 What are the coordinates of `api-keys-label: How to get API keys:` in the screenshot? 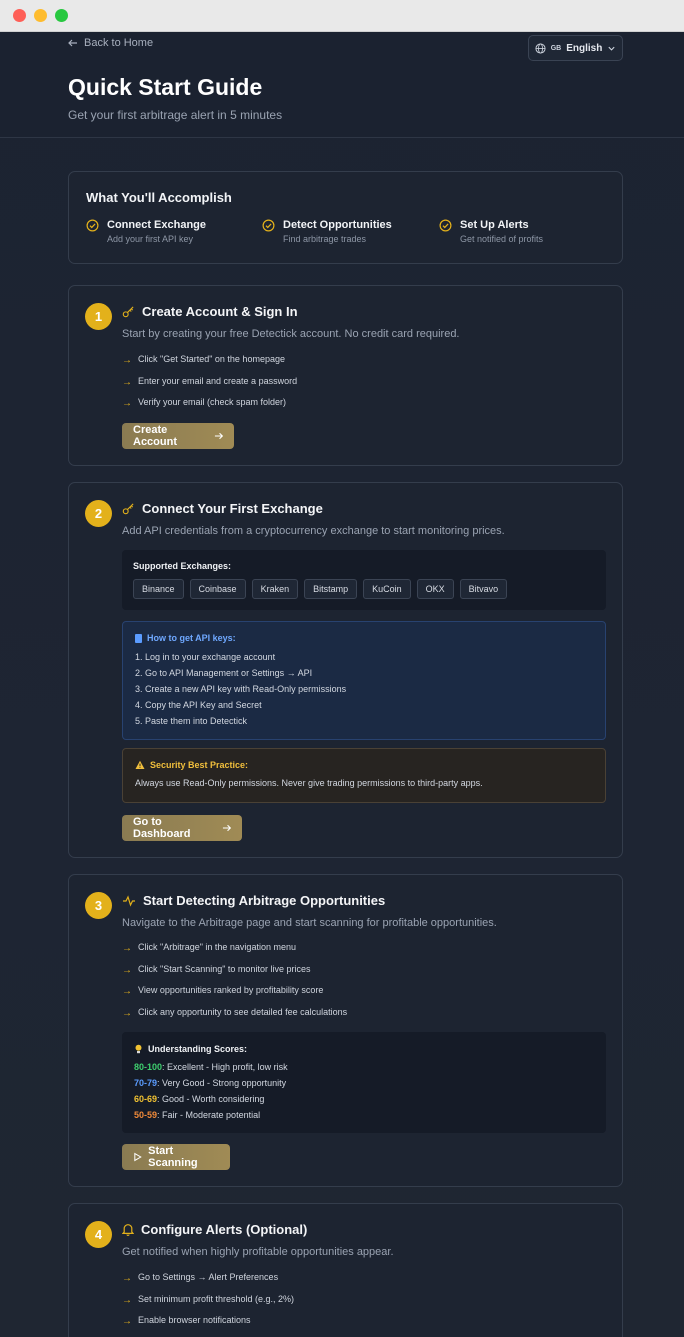 It's located at (191, 638).